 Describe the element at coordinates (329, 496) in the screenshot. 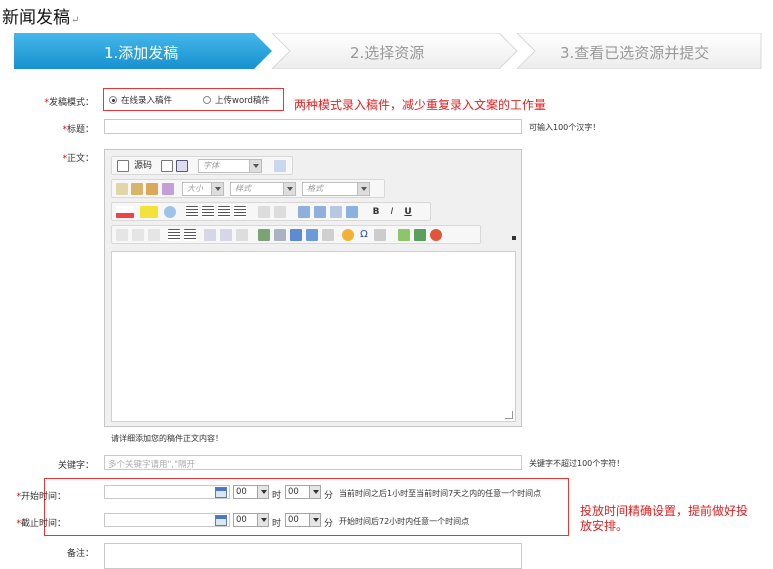

I see `start-minute-unit: 分` at that location.